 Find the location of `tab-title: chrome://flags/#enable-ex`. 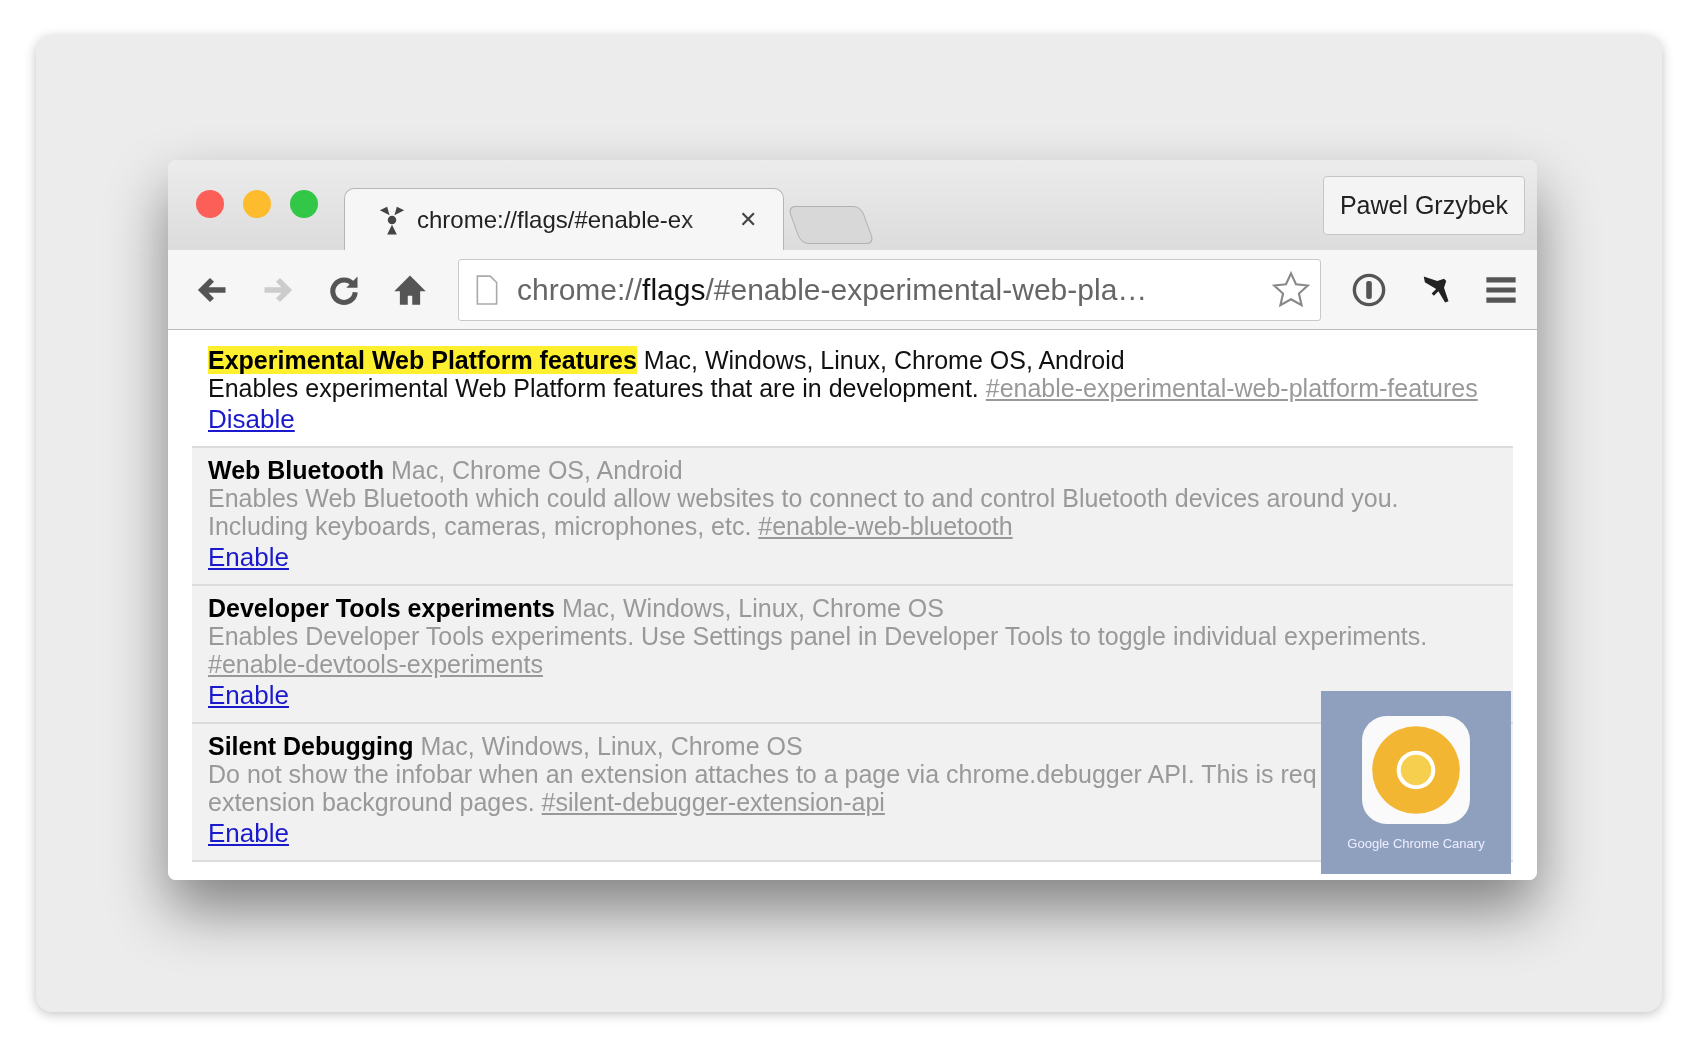

tab-title: chrome://flags/#enable-ex is located at coordinates (556, 219).